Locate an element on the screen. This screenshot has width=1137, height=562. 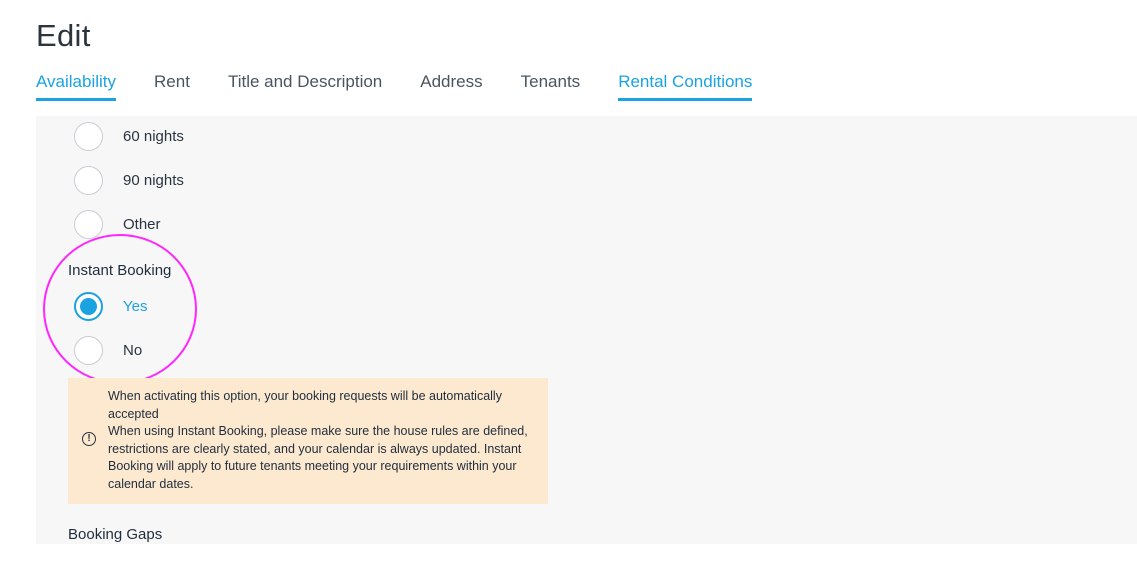
radio-label: 90 nights is located at coordinates (153, 180).